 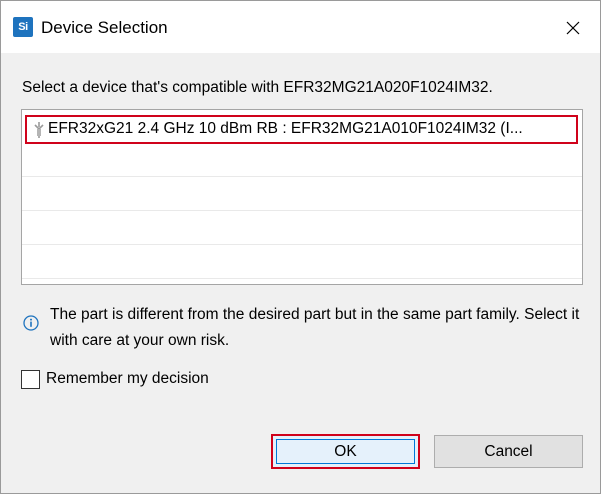 I want to click on remember-decision-label: Remember my decision, so click(x=127, y=379).